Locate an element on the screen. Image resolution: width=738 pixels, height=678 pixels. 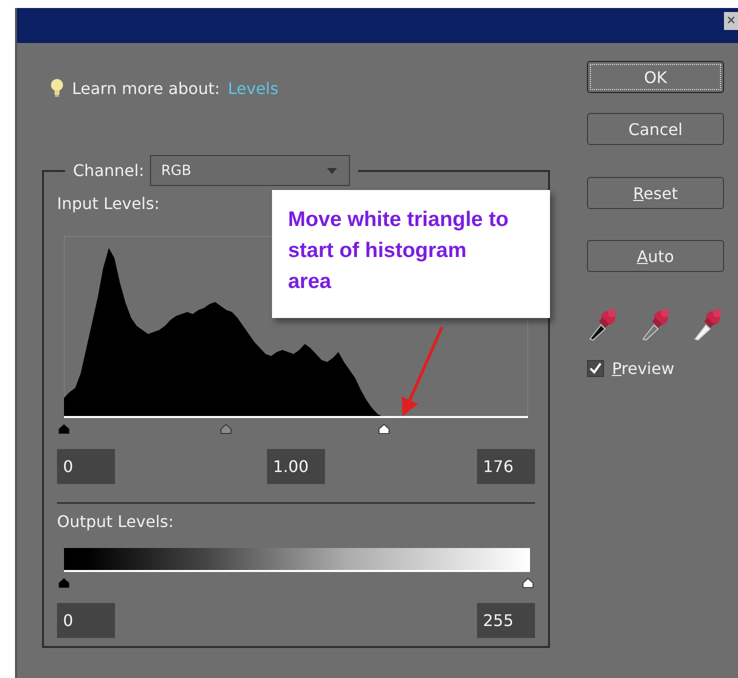
caret-icon is located at coordinates (332, 171).